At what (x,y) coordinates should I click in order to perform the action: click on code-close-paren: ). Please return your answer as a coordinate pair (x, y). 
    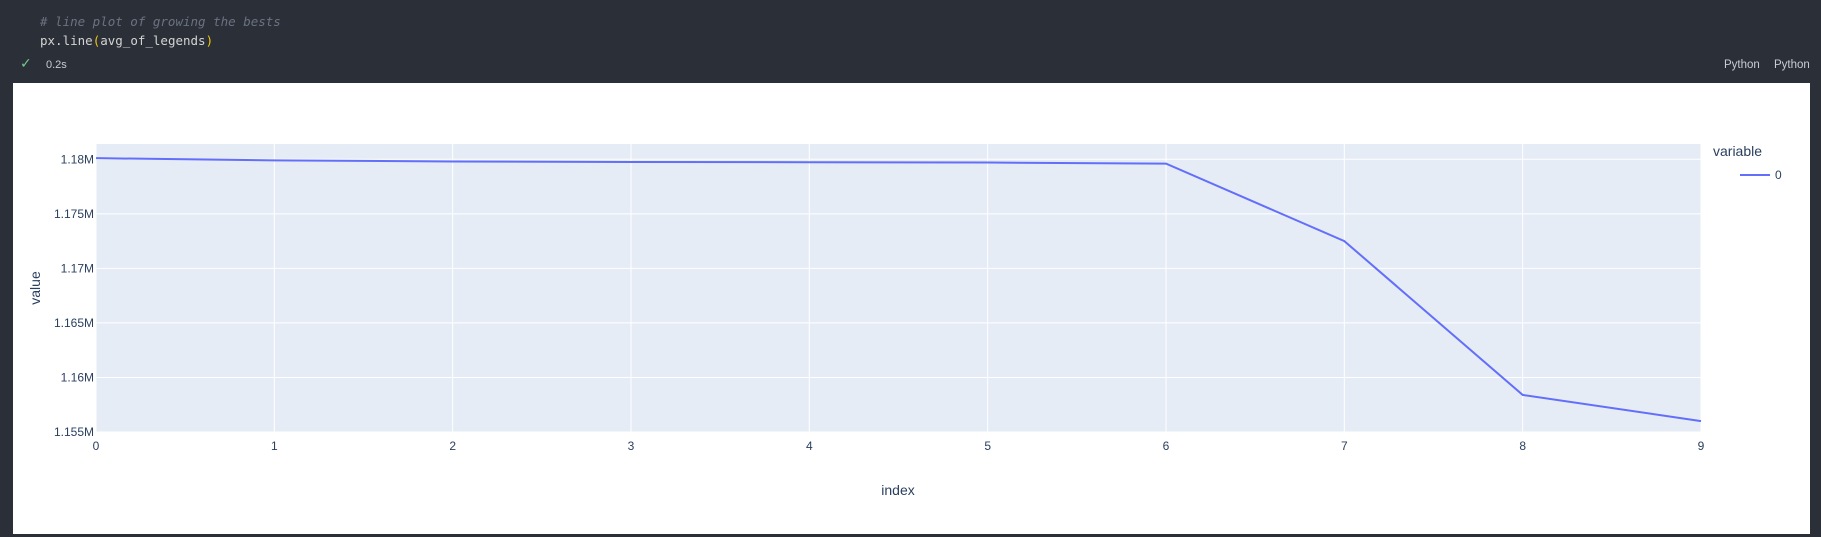
    Looking at the image, I should click on (209, 40).